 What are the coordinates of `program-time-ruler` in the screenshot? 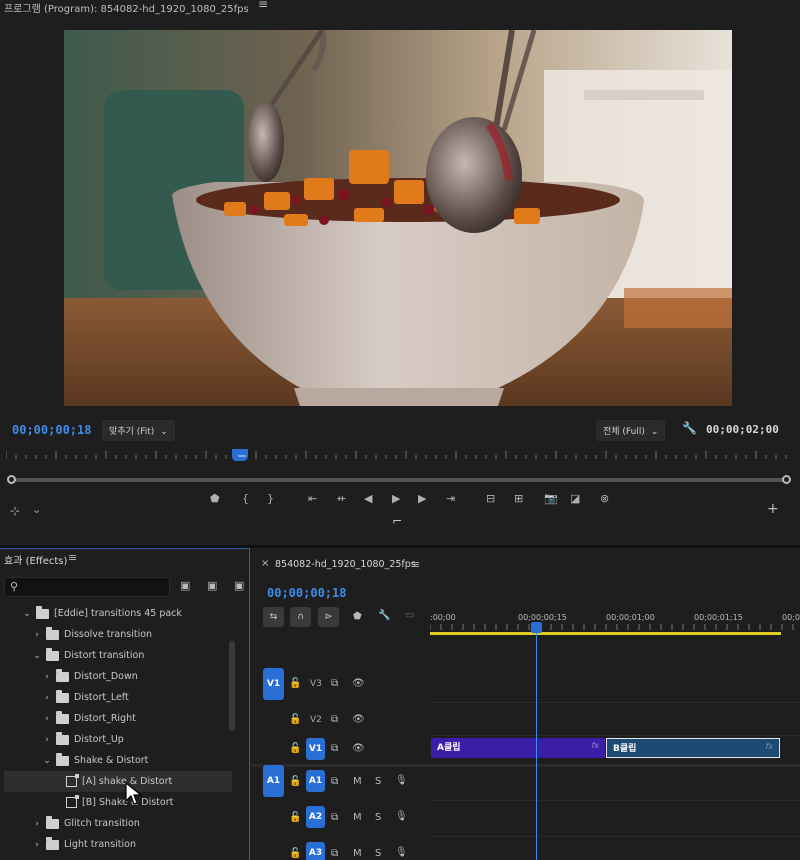 It's located at (400, 456).